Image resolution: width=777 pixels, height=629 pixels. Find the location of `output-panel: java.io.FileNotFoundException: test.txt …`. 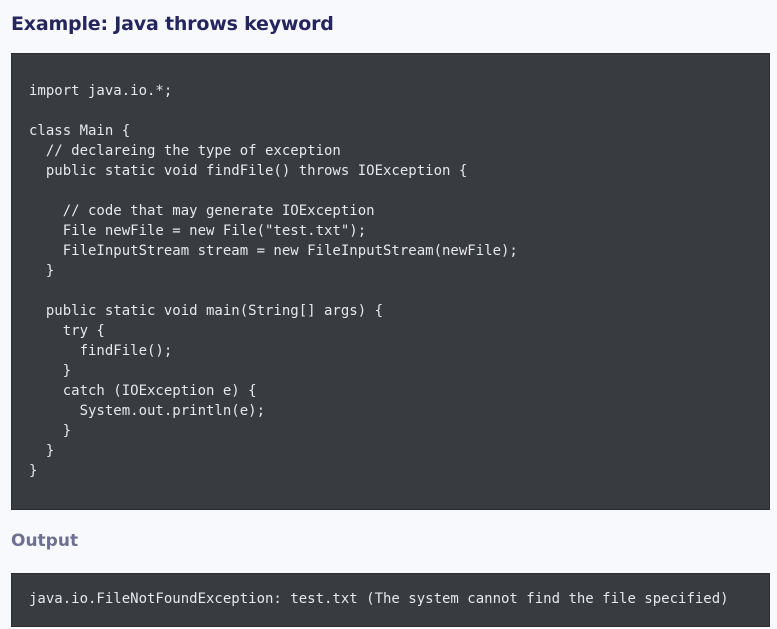

output-panel: java.io.FileNotFoundException: test.txt … is located at coordinates (390, 600).